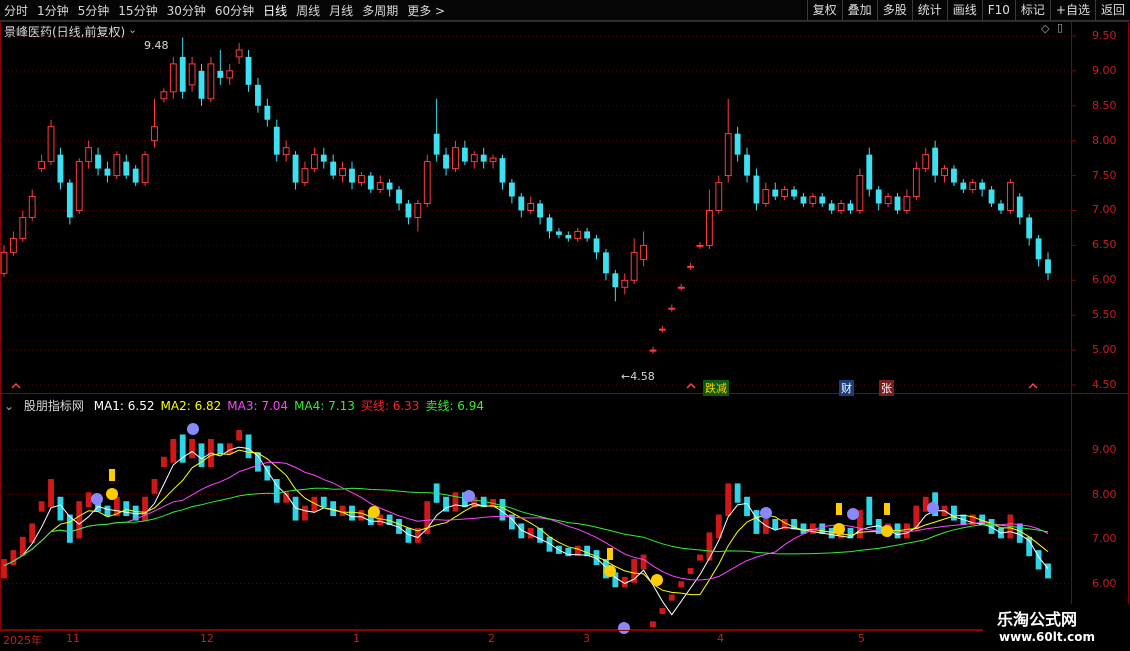  What do you see at coordinates (886, 388) in the screenshot?
I see `event-marker-zhang: 张` at bounding box center [886, 388].